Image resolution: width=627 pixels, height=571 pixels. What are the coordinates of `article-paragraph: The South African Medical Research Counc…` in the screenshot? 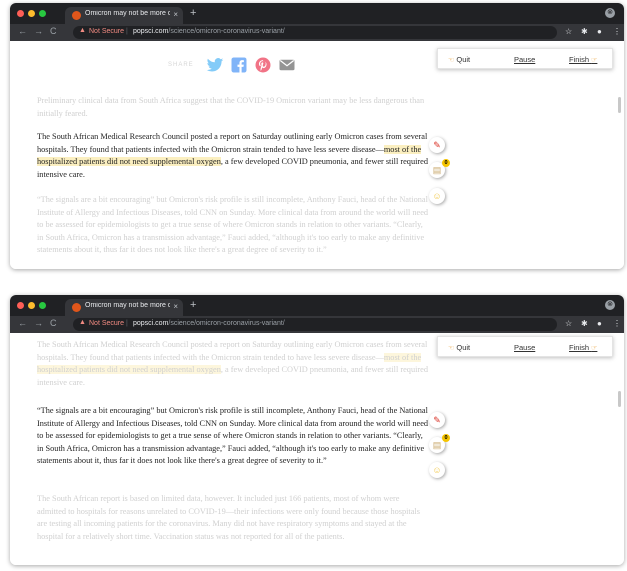 It's located at (233, 364).